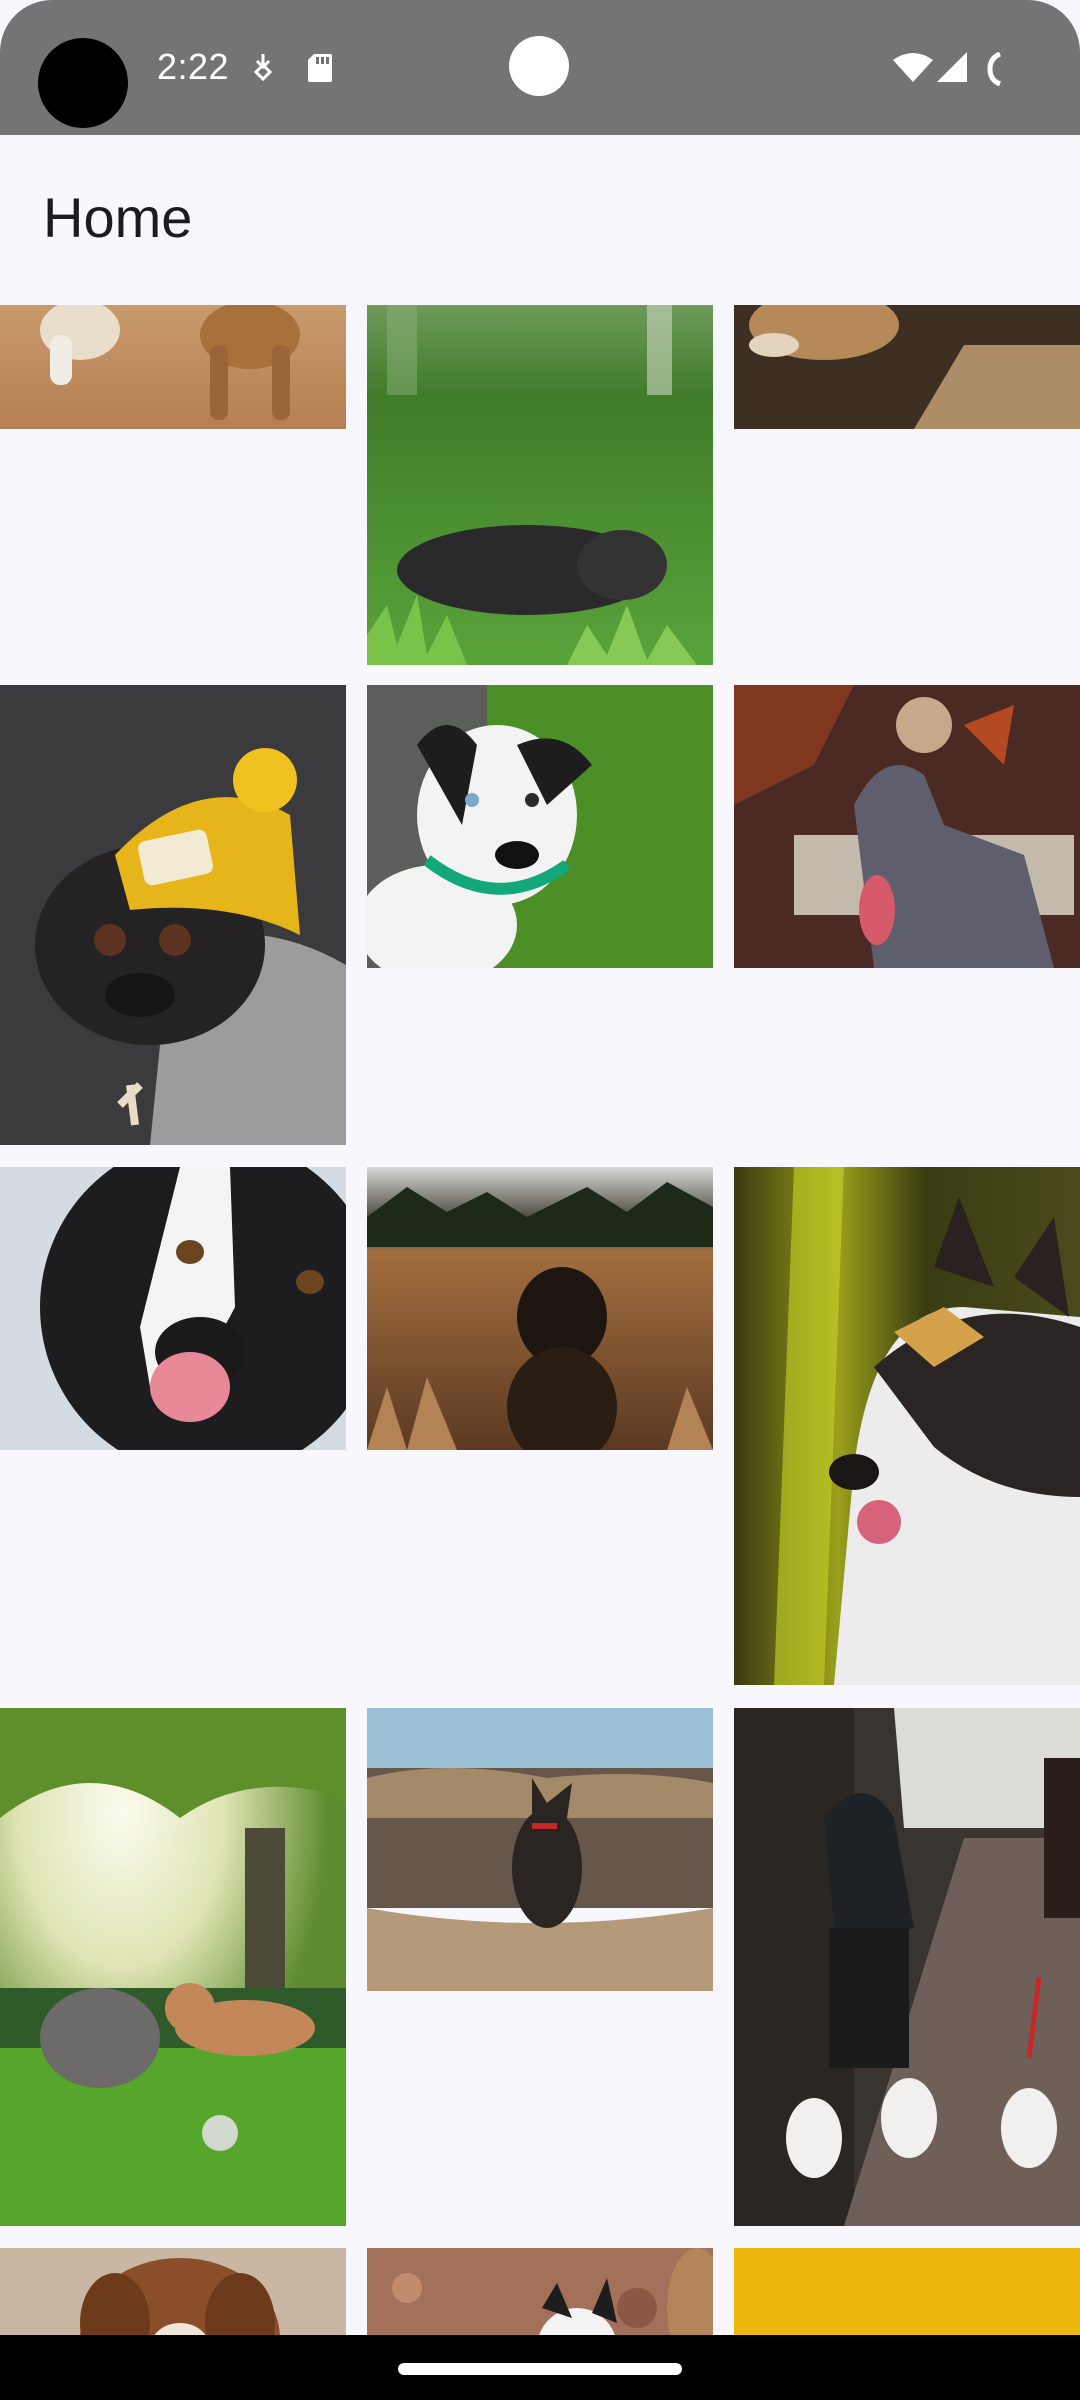  Describe the element at coordinates (118, 217) in the screenshot. I see `page-title: Home` at that location.